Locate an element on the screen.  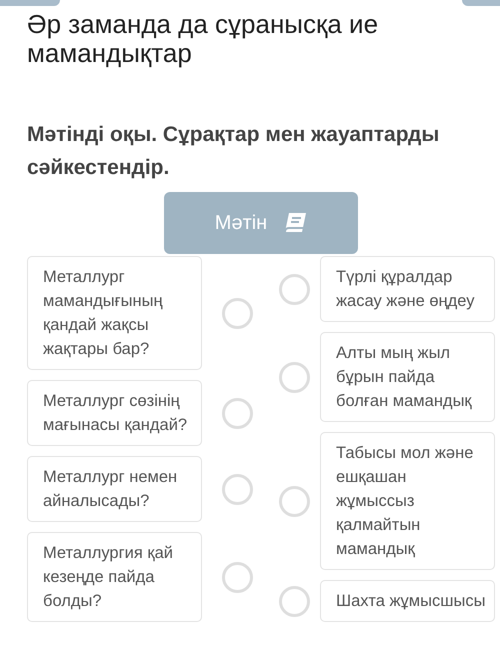
answer-card: Шахта жұмысшысы is located at coordinates (407, 601).